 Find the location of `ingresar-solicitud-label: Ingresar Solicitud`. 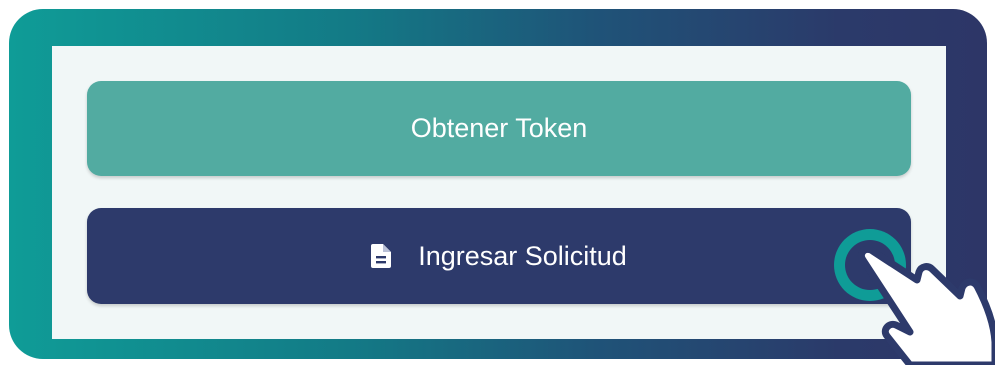

ingresar-solicitud-label: Ingresar Solicitud is located at coordinates (522, 255).